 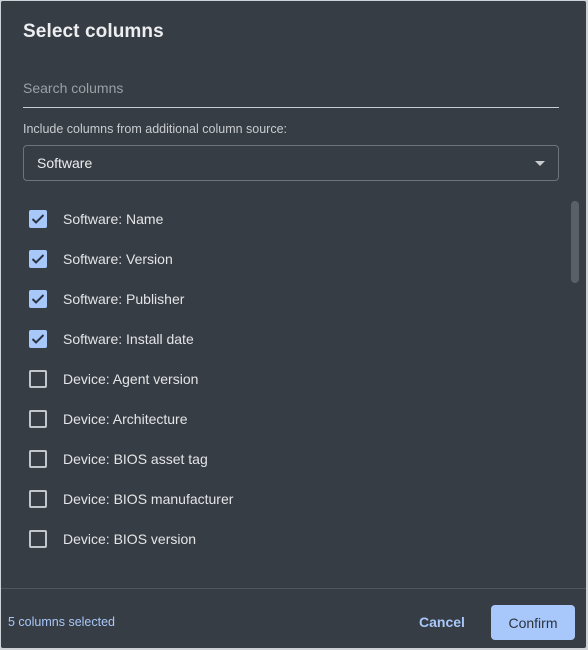 I want to click on column-option-label: Device: BIOS version, so click(x=130, y=539).